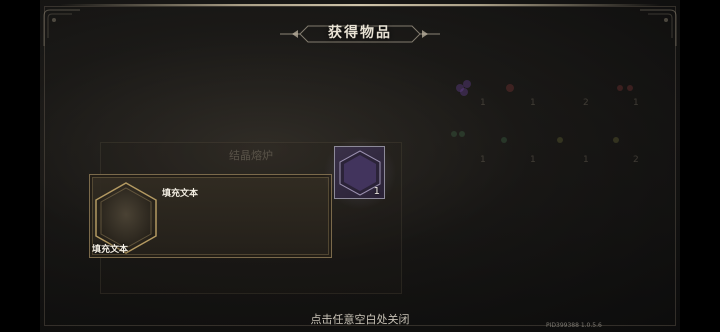 Image resolution: width=720 pixels, height=332 pixels. I want to click on dialog-title: 获得物品, so click(360, 33).